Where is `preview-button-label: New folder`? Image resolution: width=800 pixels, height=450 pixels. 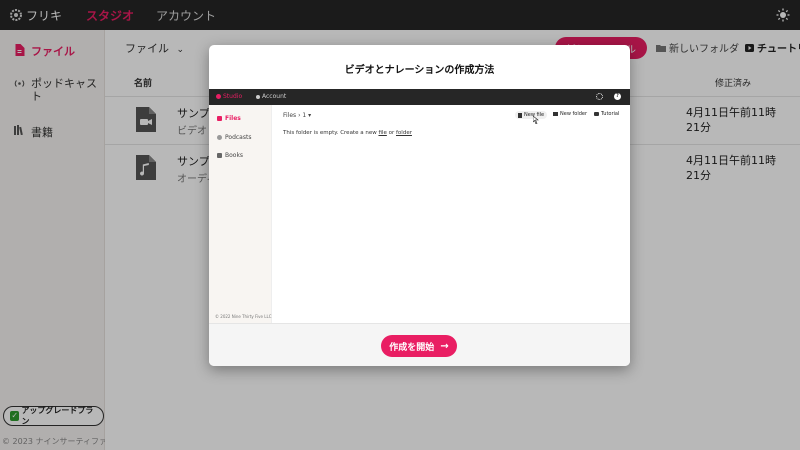
preview-button-label: New folder is located at coordinates (574, 114).